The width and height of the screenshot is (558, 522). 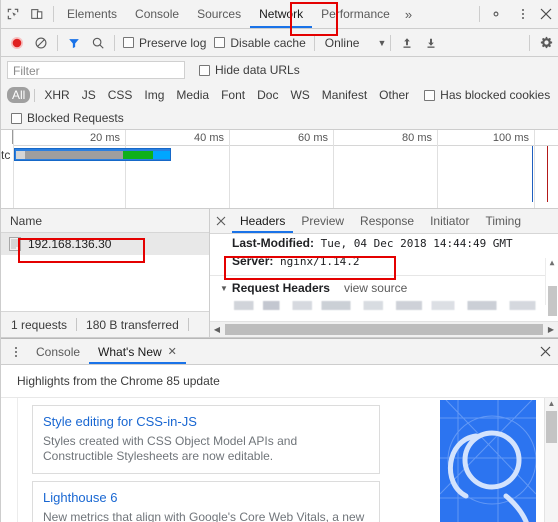 I want to click on request-headers-section: ▼ Request Headers view source, so click(x=384, y=287).